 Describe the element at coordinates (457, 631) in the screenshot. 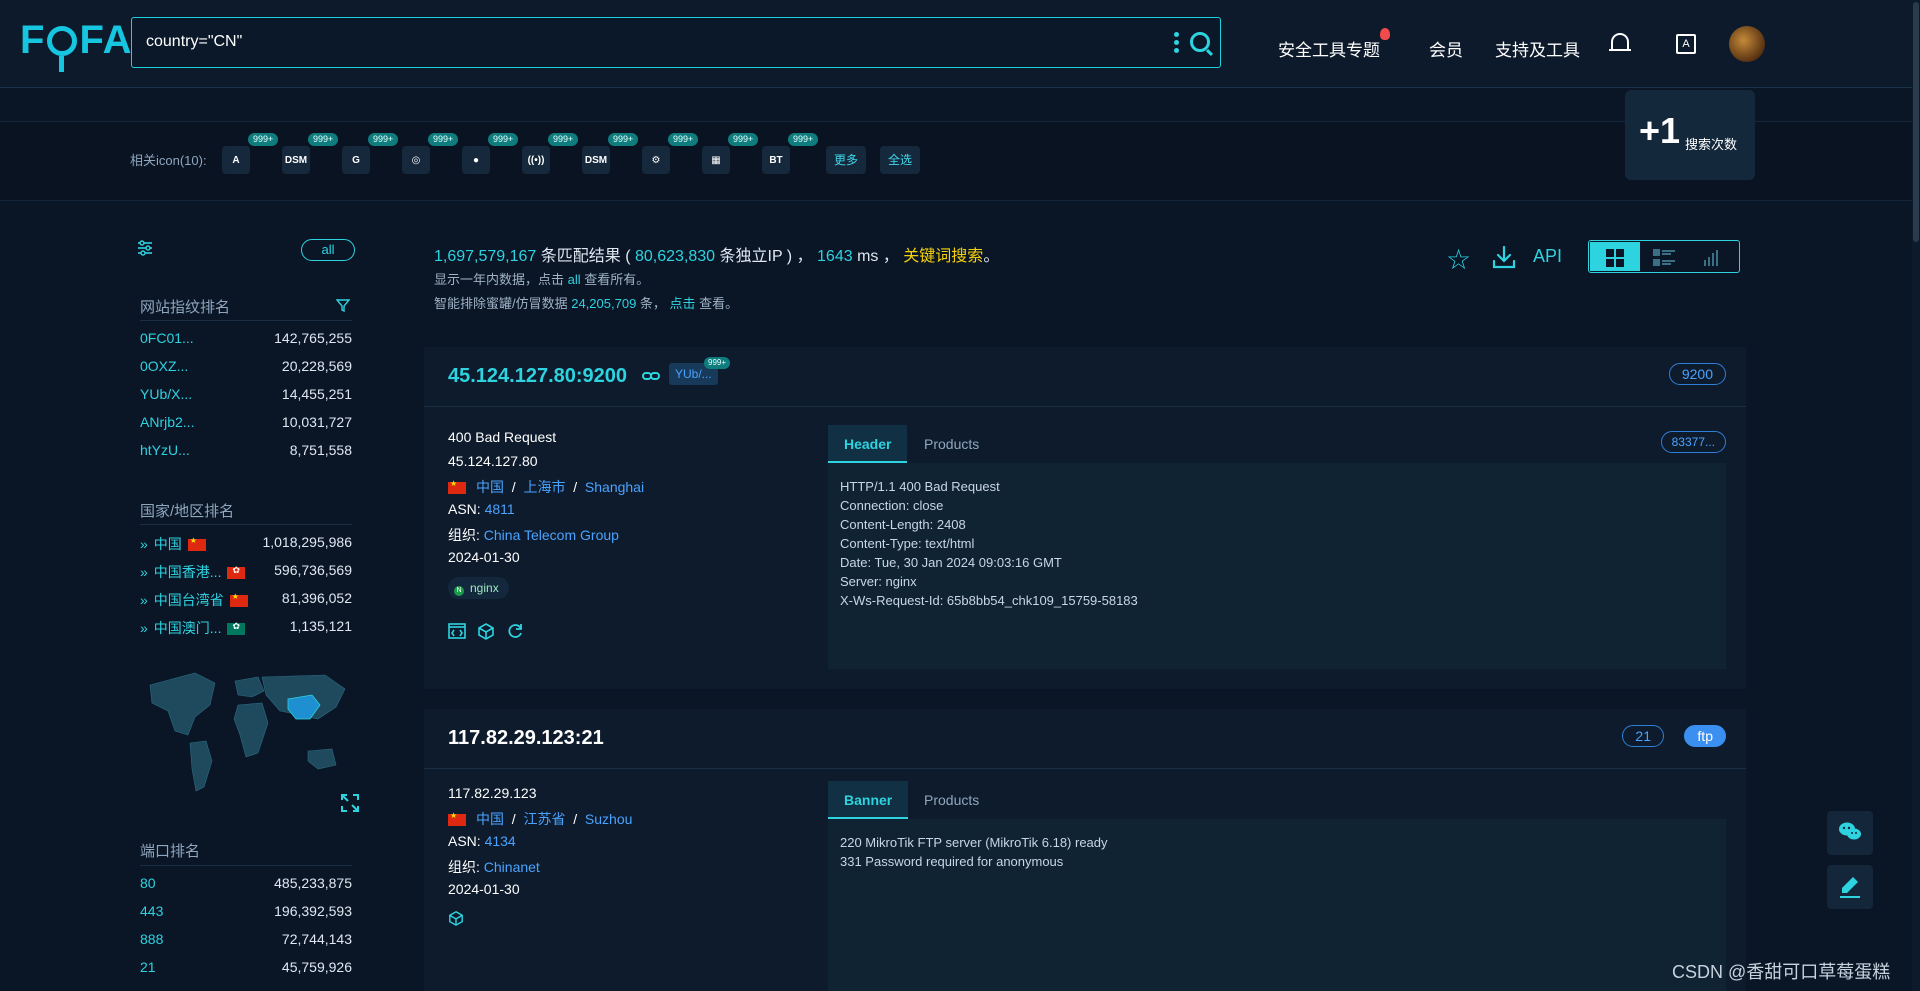

I see `code-icon` at that location.